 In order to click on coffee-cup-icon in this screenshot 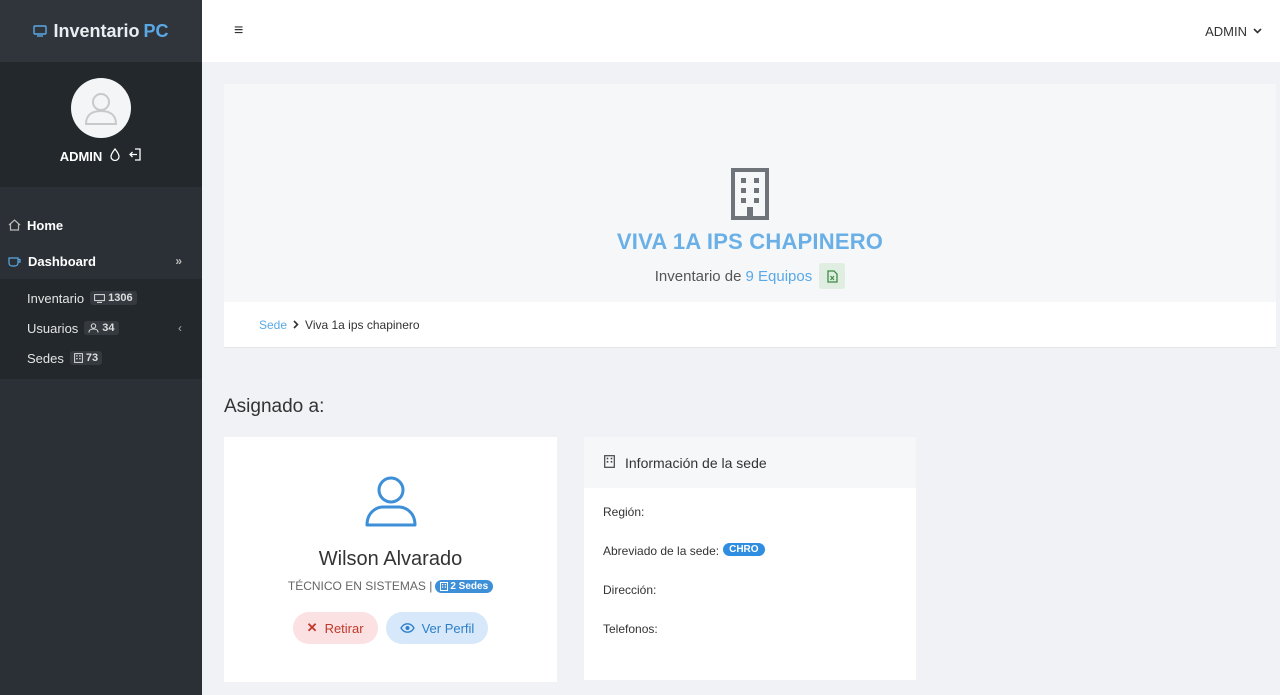, I will do `click(15, 261)`.